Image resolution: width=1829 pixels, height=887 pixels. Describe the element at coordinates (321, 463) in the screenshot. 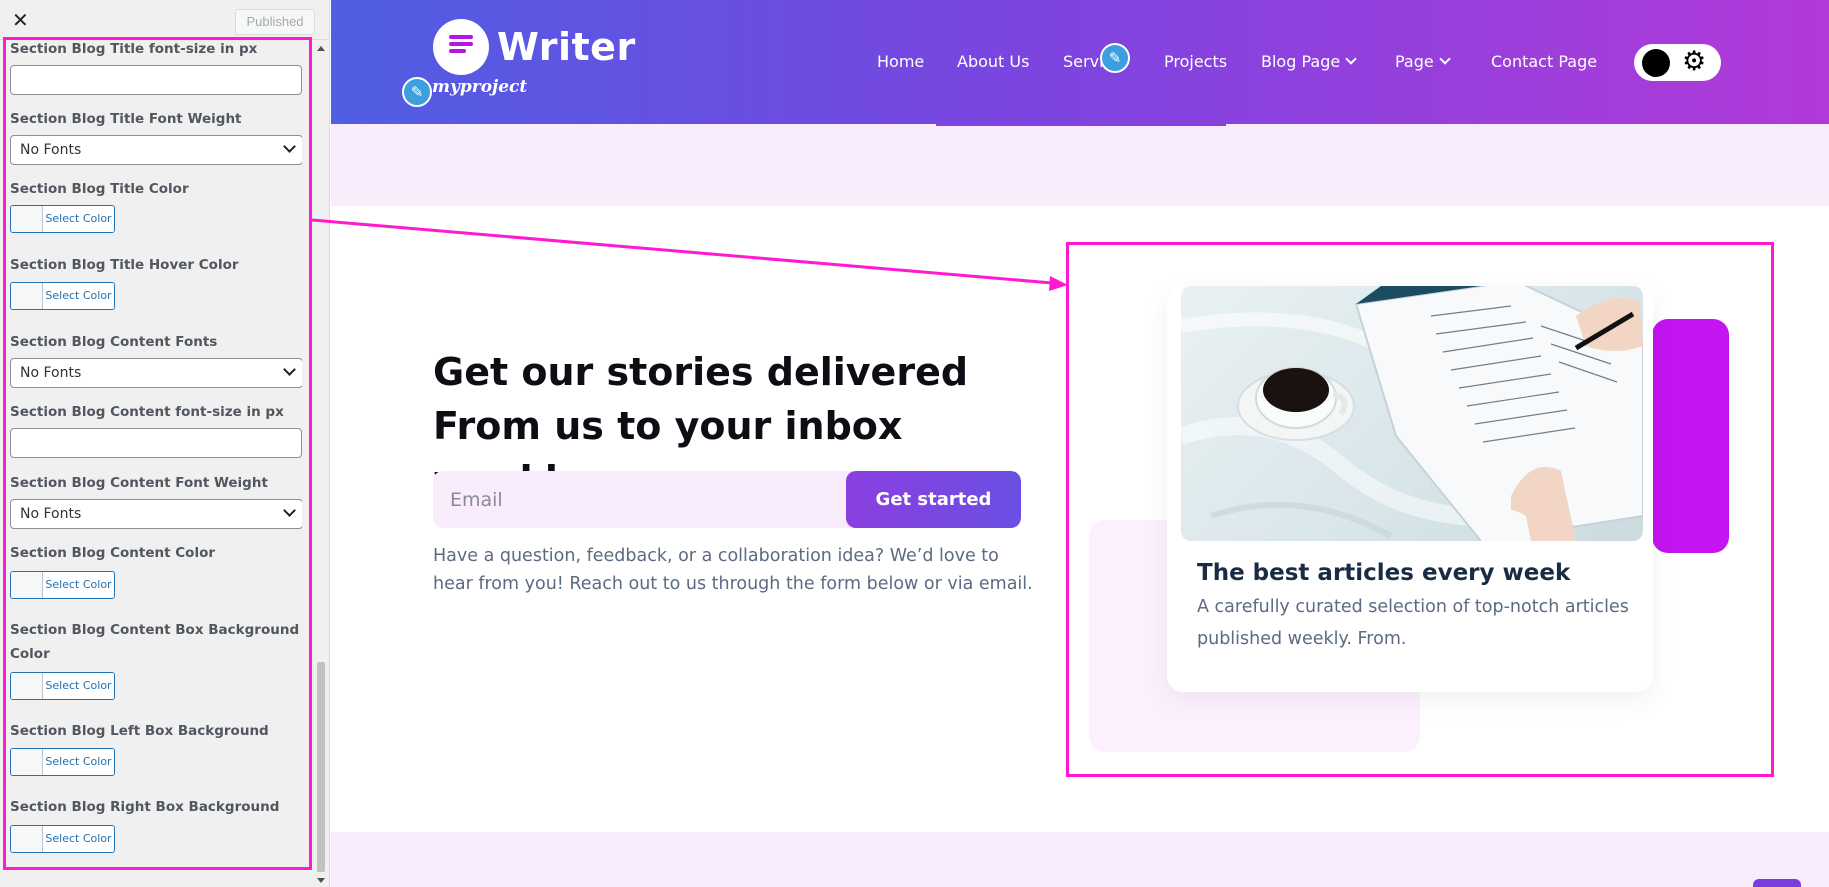

I see `sidebar-scrollbar` at that location.